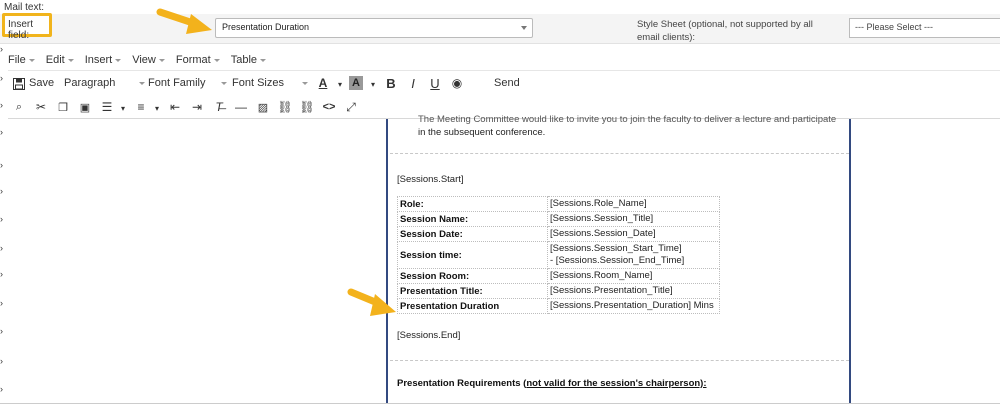  What do you see at coordinates (258, 83) in the screenshot?
I see `font-sizes-label: Font Sizes` at bounding box center [258, 83].